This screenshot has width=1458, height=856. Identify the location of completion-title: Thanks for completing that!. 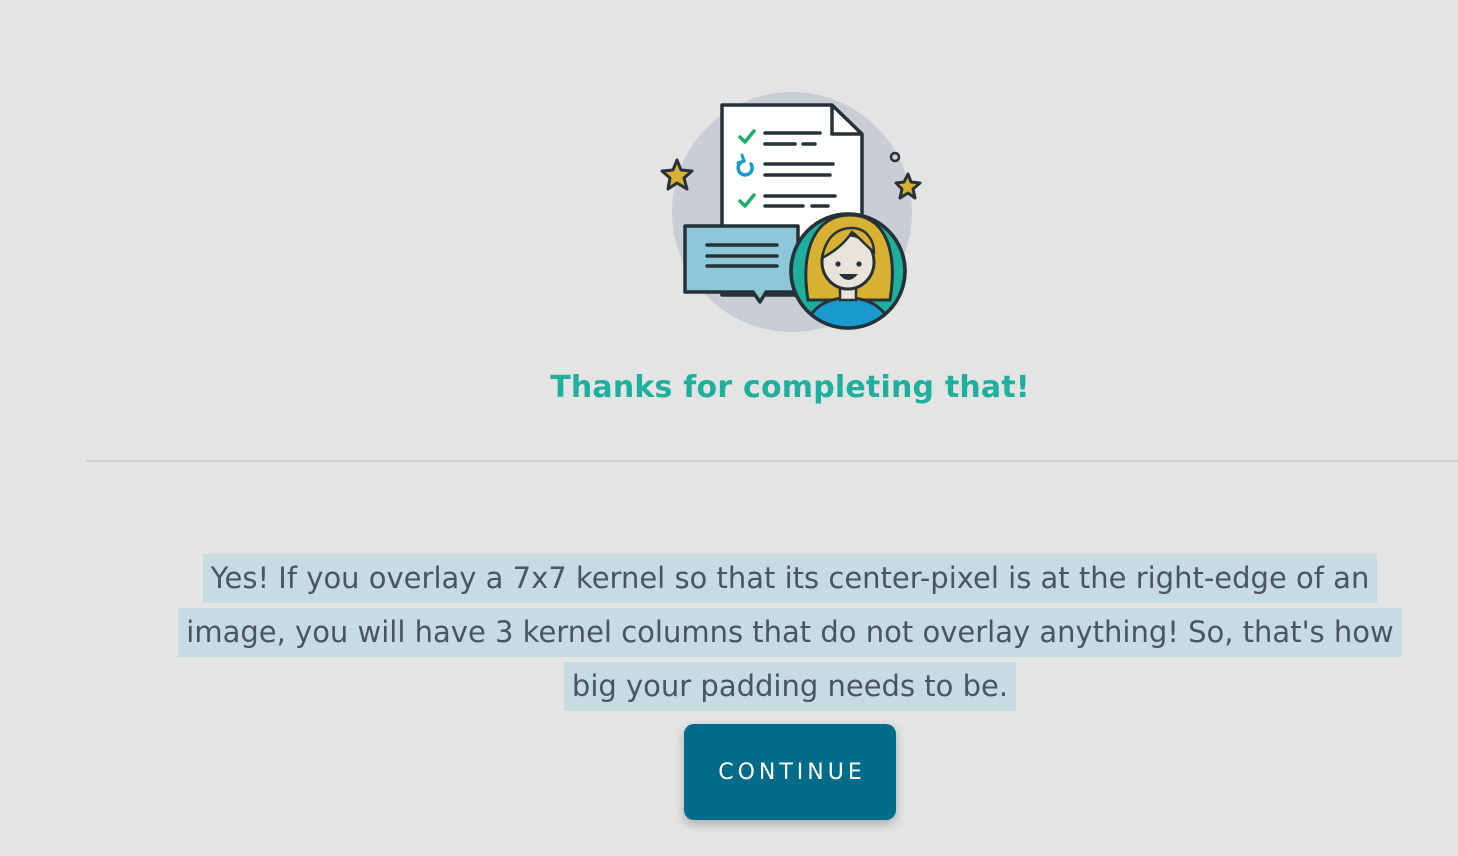
(790, 387).